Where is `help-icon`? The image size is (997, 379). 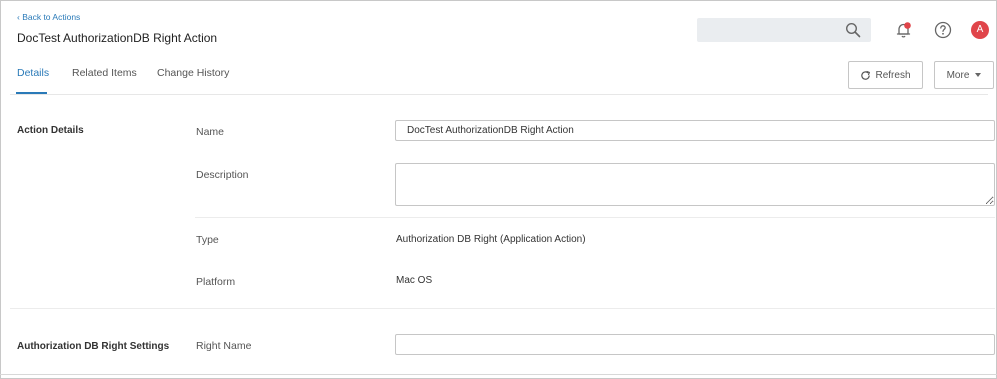 help-icon is located at coordinates (943, 30).